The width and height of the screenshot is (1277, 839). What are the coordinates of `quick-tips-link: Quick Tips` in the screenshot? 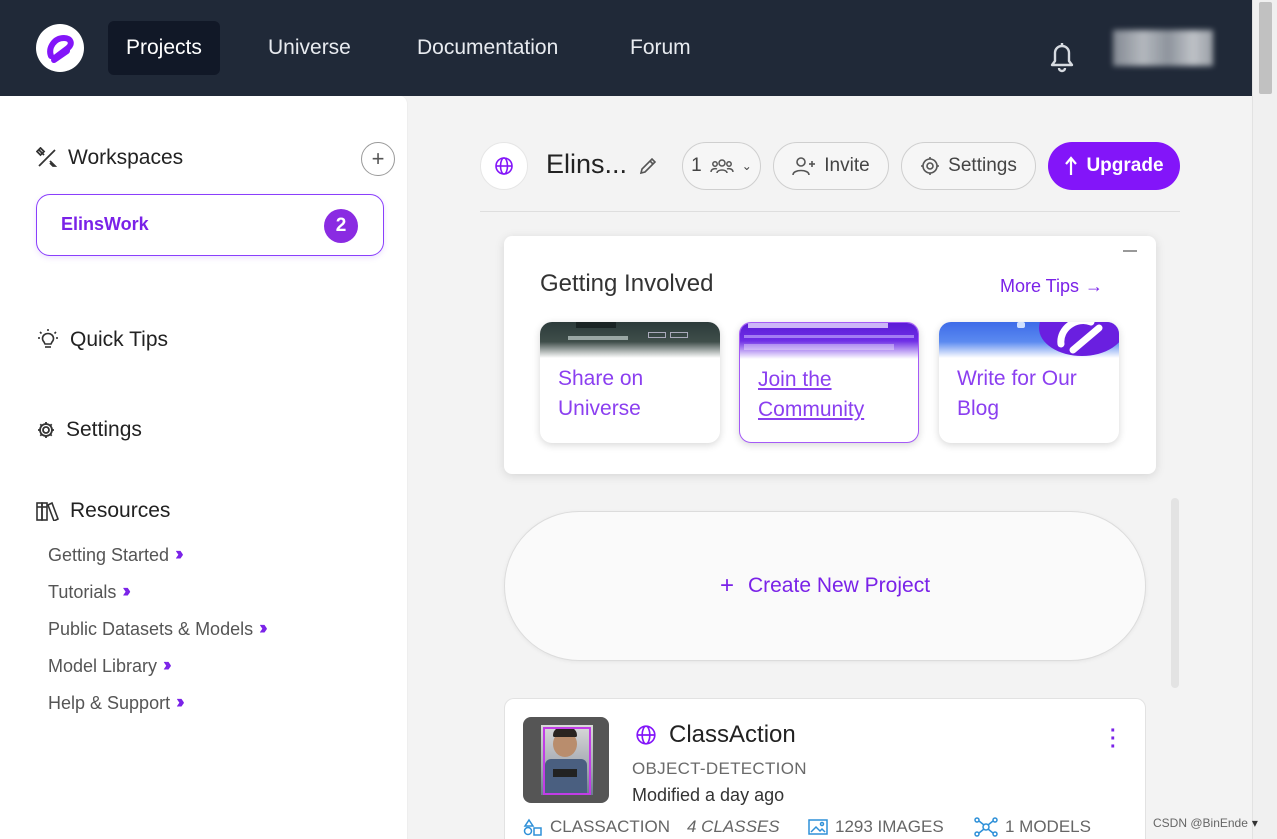 It's located at (102, 340).